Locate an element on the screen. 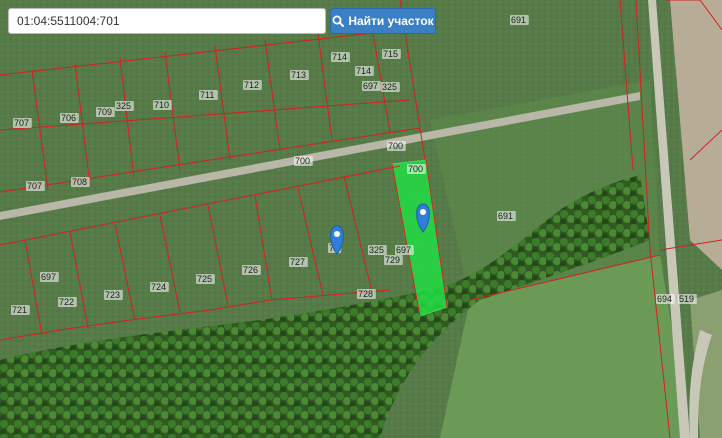 The width and height of the screenshot is (722, 438). plot-number-label: 519 is located at coordinates (686, 299).